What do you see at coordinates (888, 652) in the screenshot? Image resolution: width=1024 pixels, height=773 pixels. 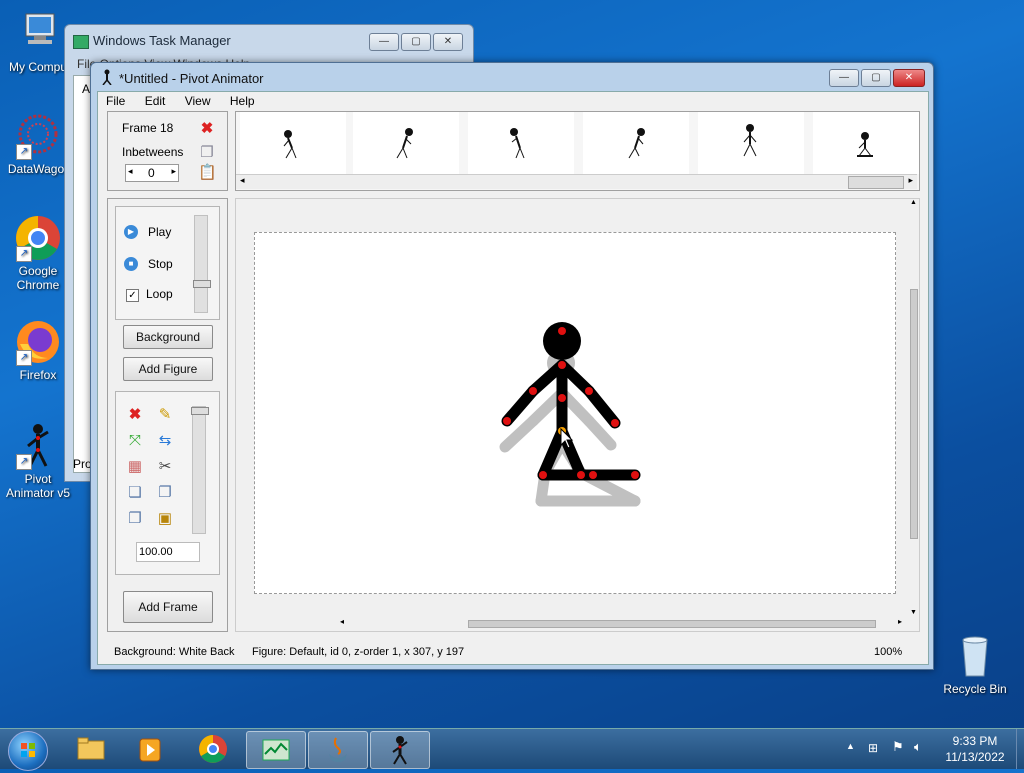 I see `status-zoom: 100%` at bounding box center [888, 652].